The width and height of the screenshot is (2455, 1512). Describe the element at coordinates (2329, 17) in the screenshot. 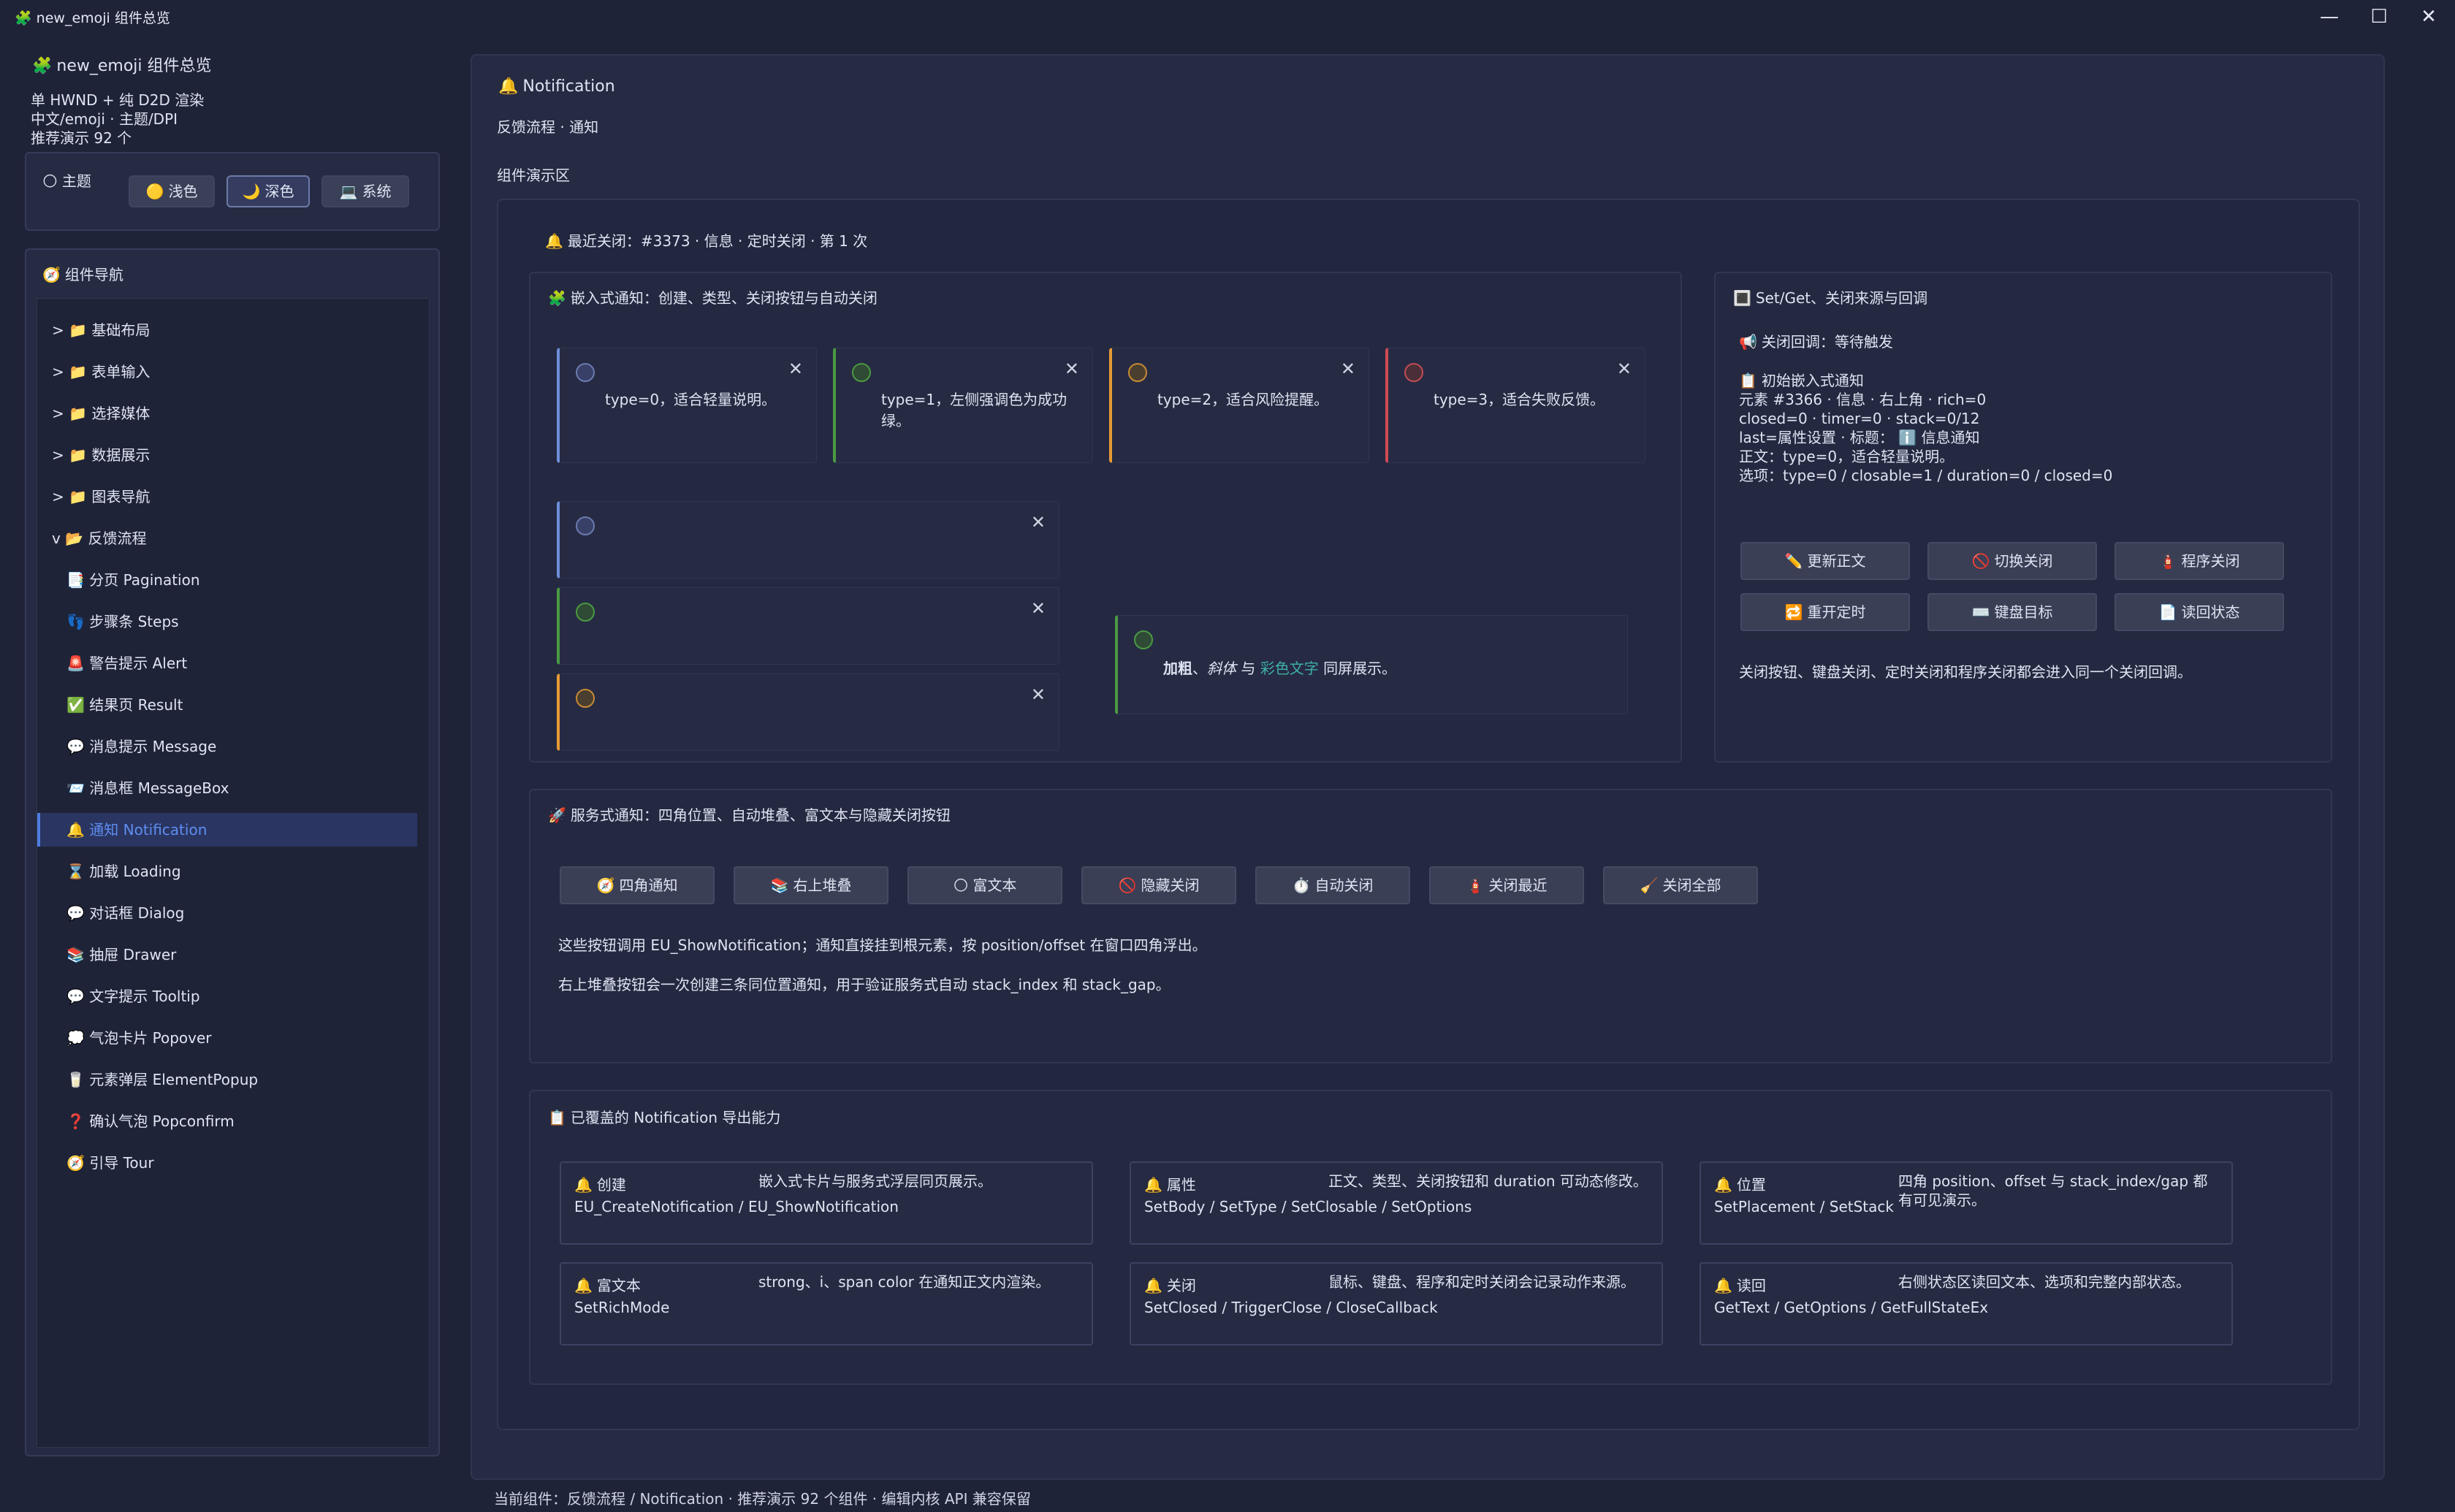

I see `minimize-button: —` at that location.